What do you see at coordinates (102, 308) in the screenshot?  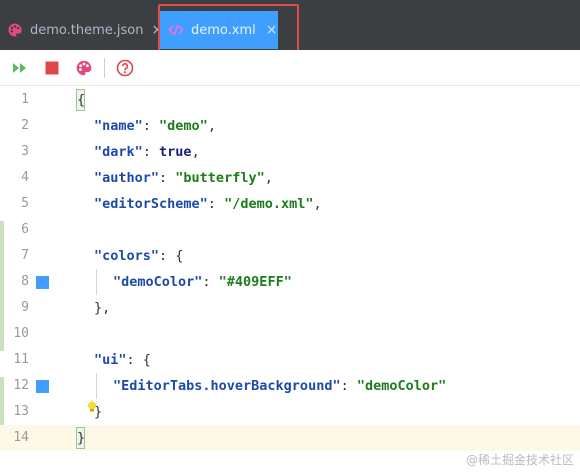 I see `code-text: },` at bounding box center [102, 308].